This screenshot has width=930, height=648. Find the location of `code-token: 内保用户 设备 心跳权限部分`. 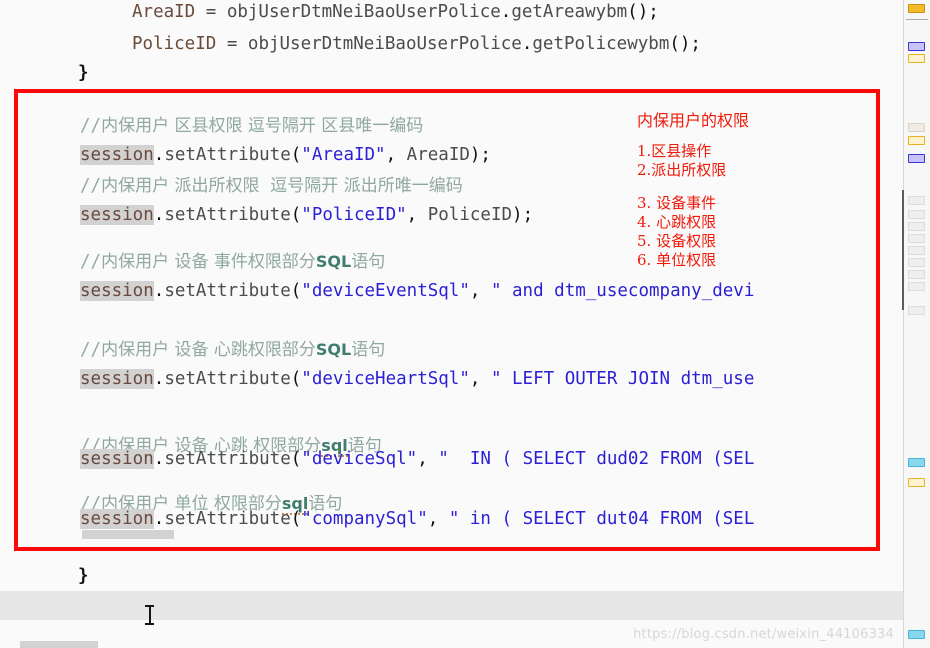

code-token: 内保用户 设备 心跳权限部分 is located at coordinates (208, 350).